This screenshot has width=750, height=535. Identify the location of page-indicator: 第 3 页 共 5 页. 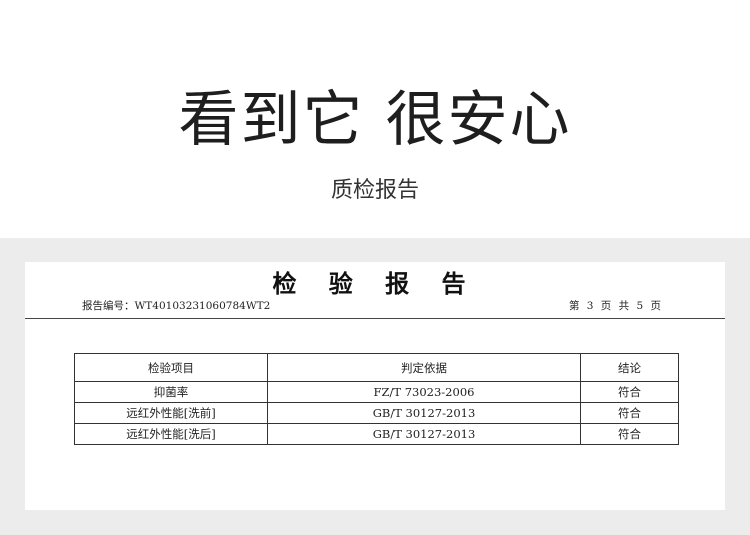
(614, 306).